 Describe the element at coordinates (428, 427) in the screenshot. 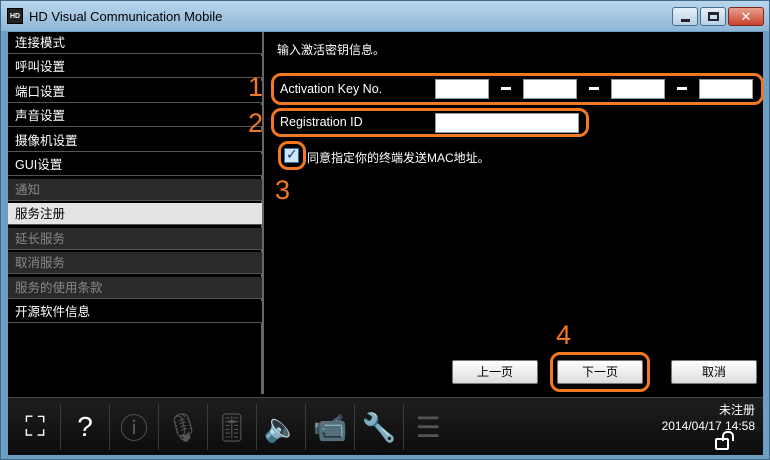

I see `menu-icon: ☰` at that location.